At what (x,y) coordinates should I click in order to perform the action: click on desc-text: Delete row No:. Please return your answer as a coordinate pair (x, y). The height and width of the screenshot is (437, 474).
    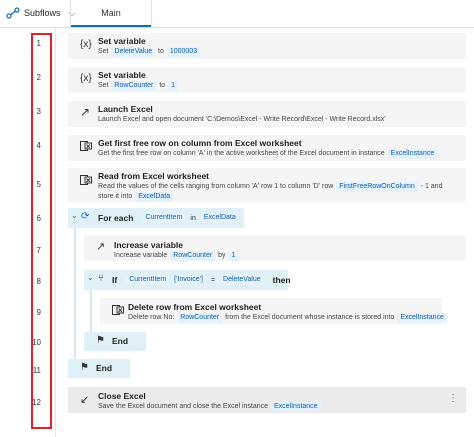
    Looking at the image, I should click on (151, 317).